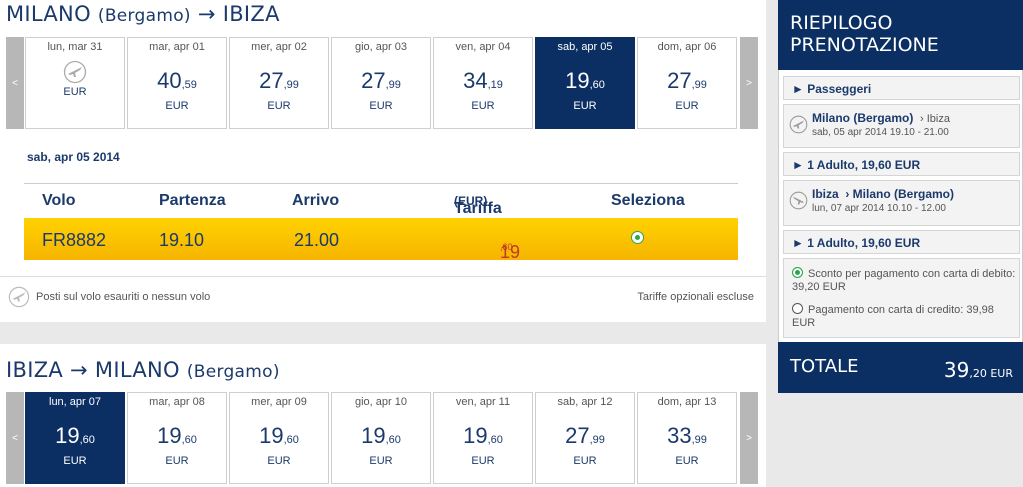 The image size is (1023, 487). Describe the element at coordinates (279, 47) in the screenshot. I see `day-label: mer, apr 02` at that location.